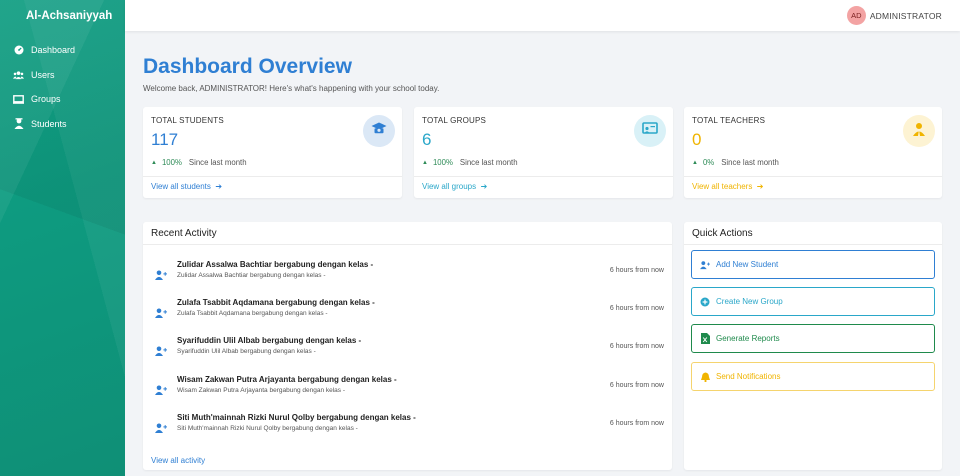 Image resolution: width=960 pixels, height=476 pixels. What do you see at coordinates (46, 99) in the screenshot?
I see `sidebar-item-label: Groups` at bounding box center [46, 99].